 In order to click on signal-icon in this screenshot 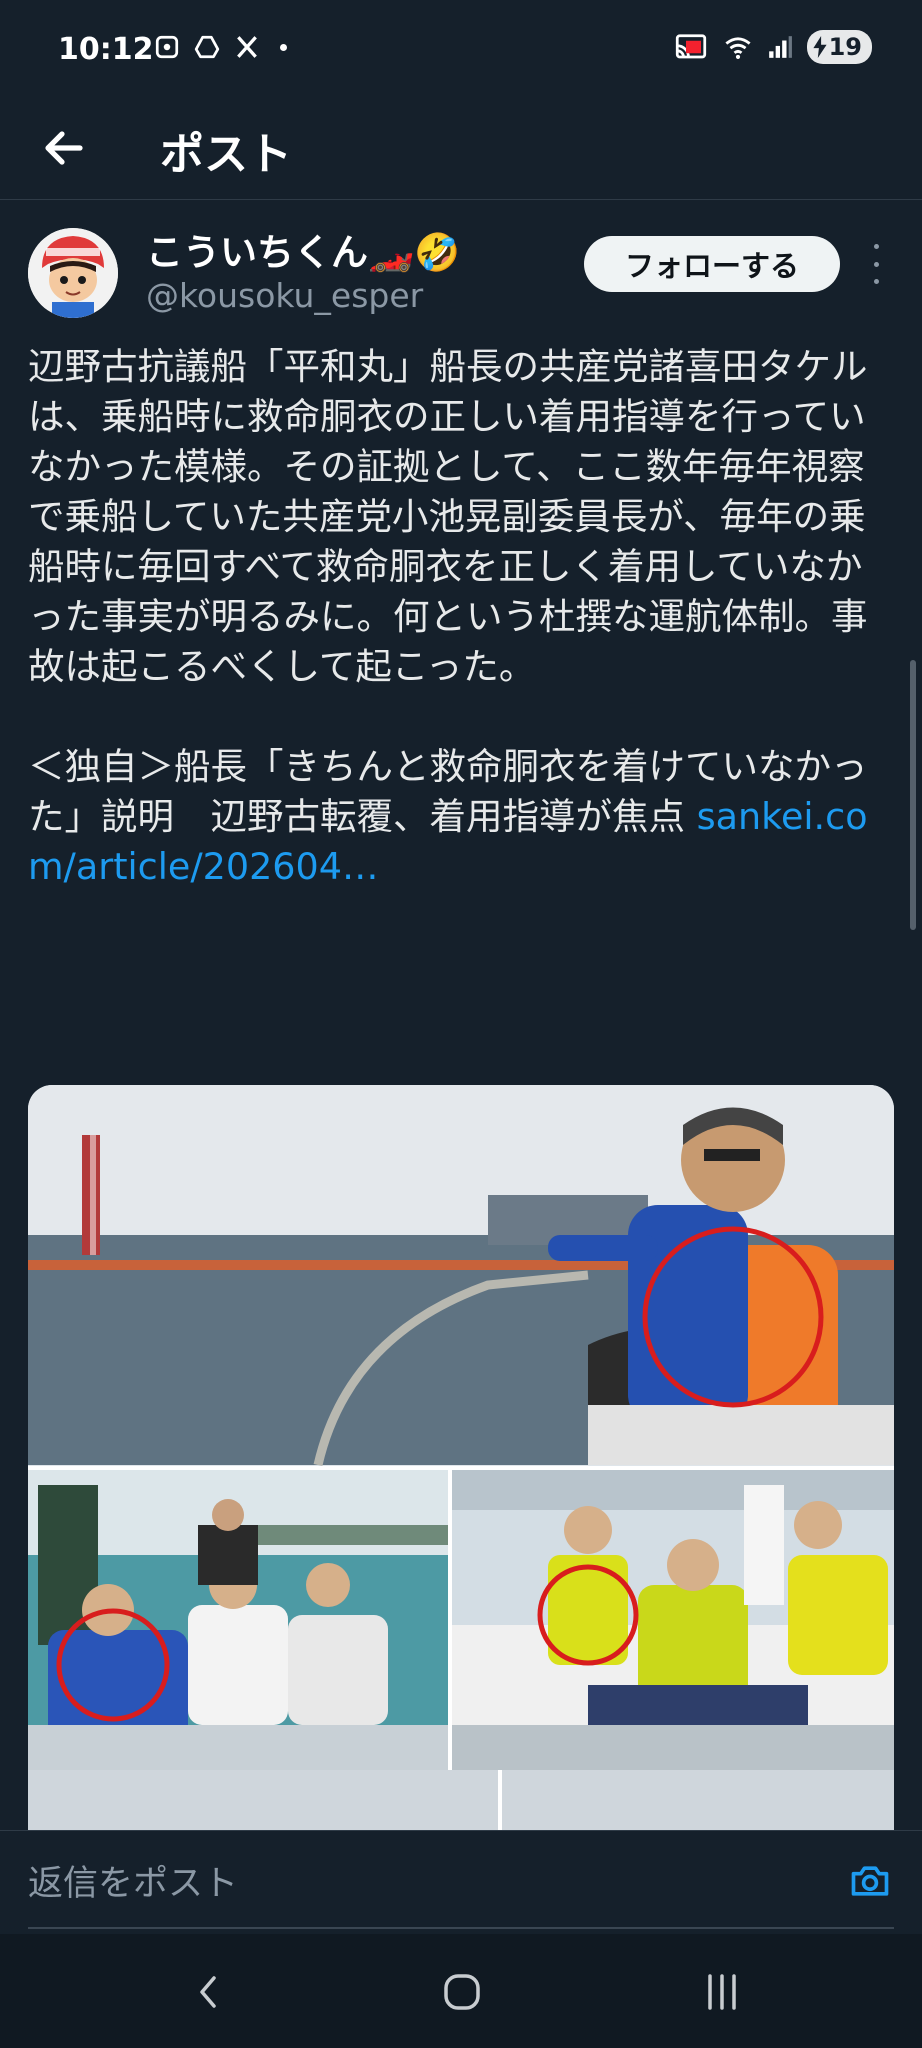, I will do `click(780, 47)`.